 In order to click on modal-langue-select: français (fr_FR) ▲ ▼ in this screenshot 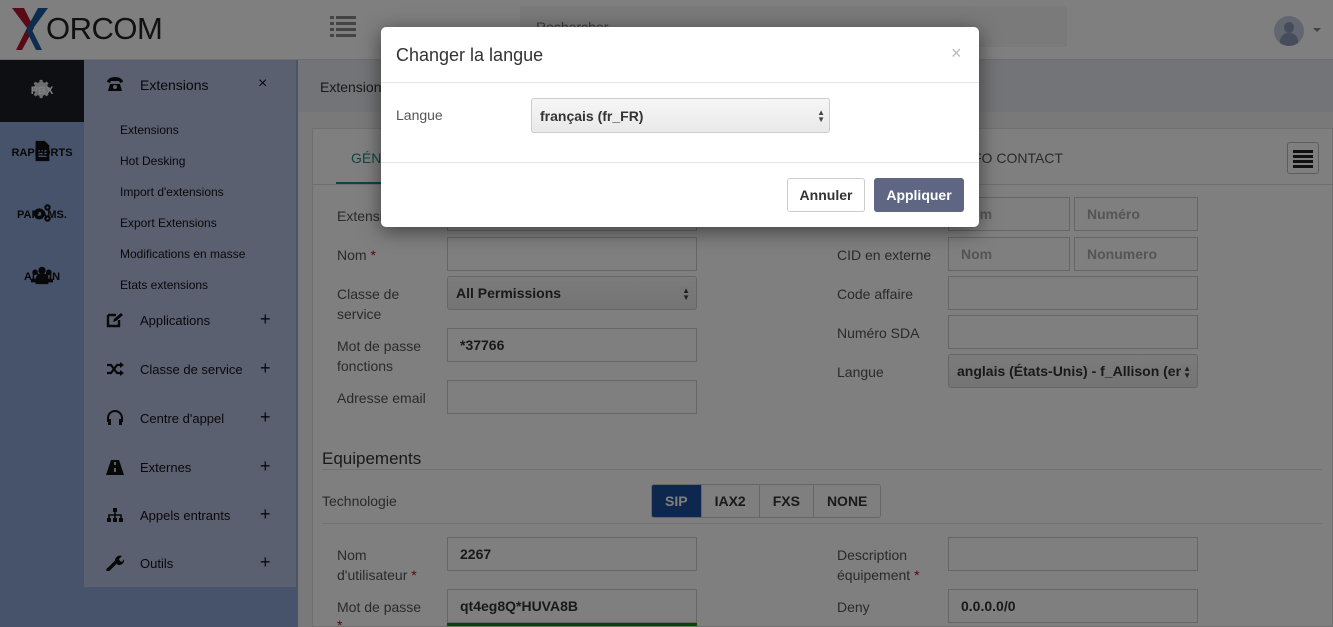, I will do `click(680, 115)`.